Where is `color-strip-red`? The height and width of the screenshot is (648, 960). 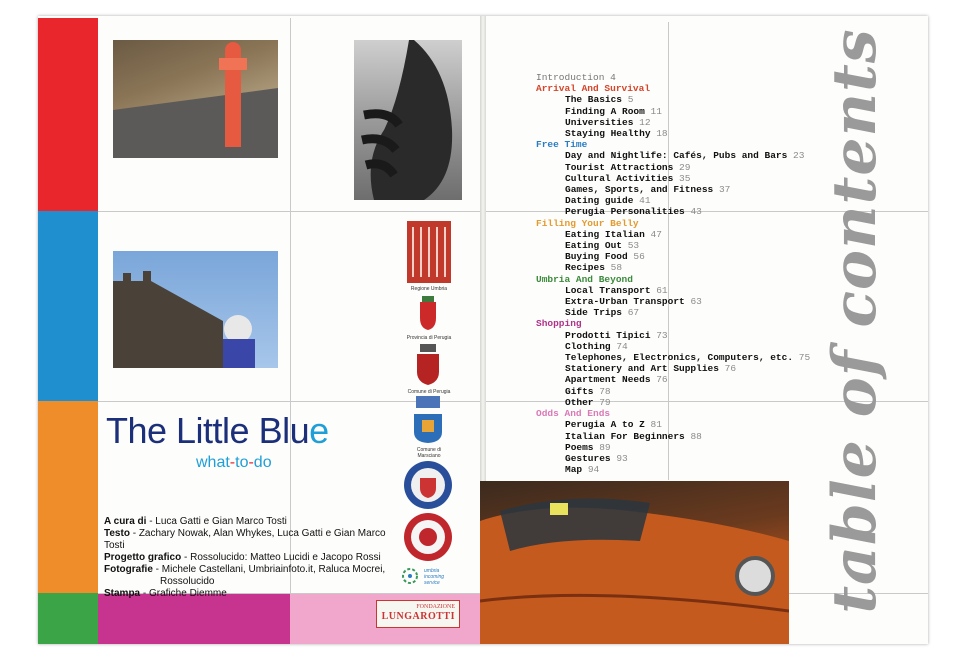 color-strip-red is located at coordinates (68, 114).